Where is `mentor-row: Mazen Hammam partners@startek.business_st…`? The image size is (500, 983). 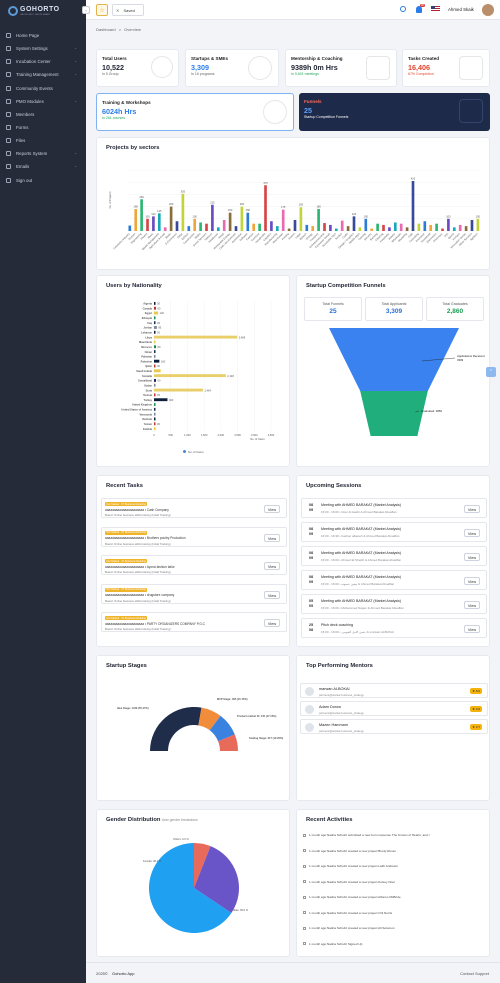
mentor-row: Mazen Hammam partners@startek.business_st… is located at coordinates (394, 726).